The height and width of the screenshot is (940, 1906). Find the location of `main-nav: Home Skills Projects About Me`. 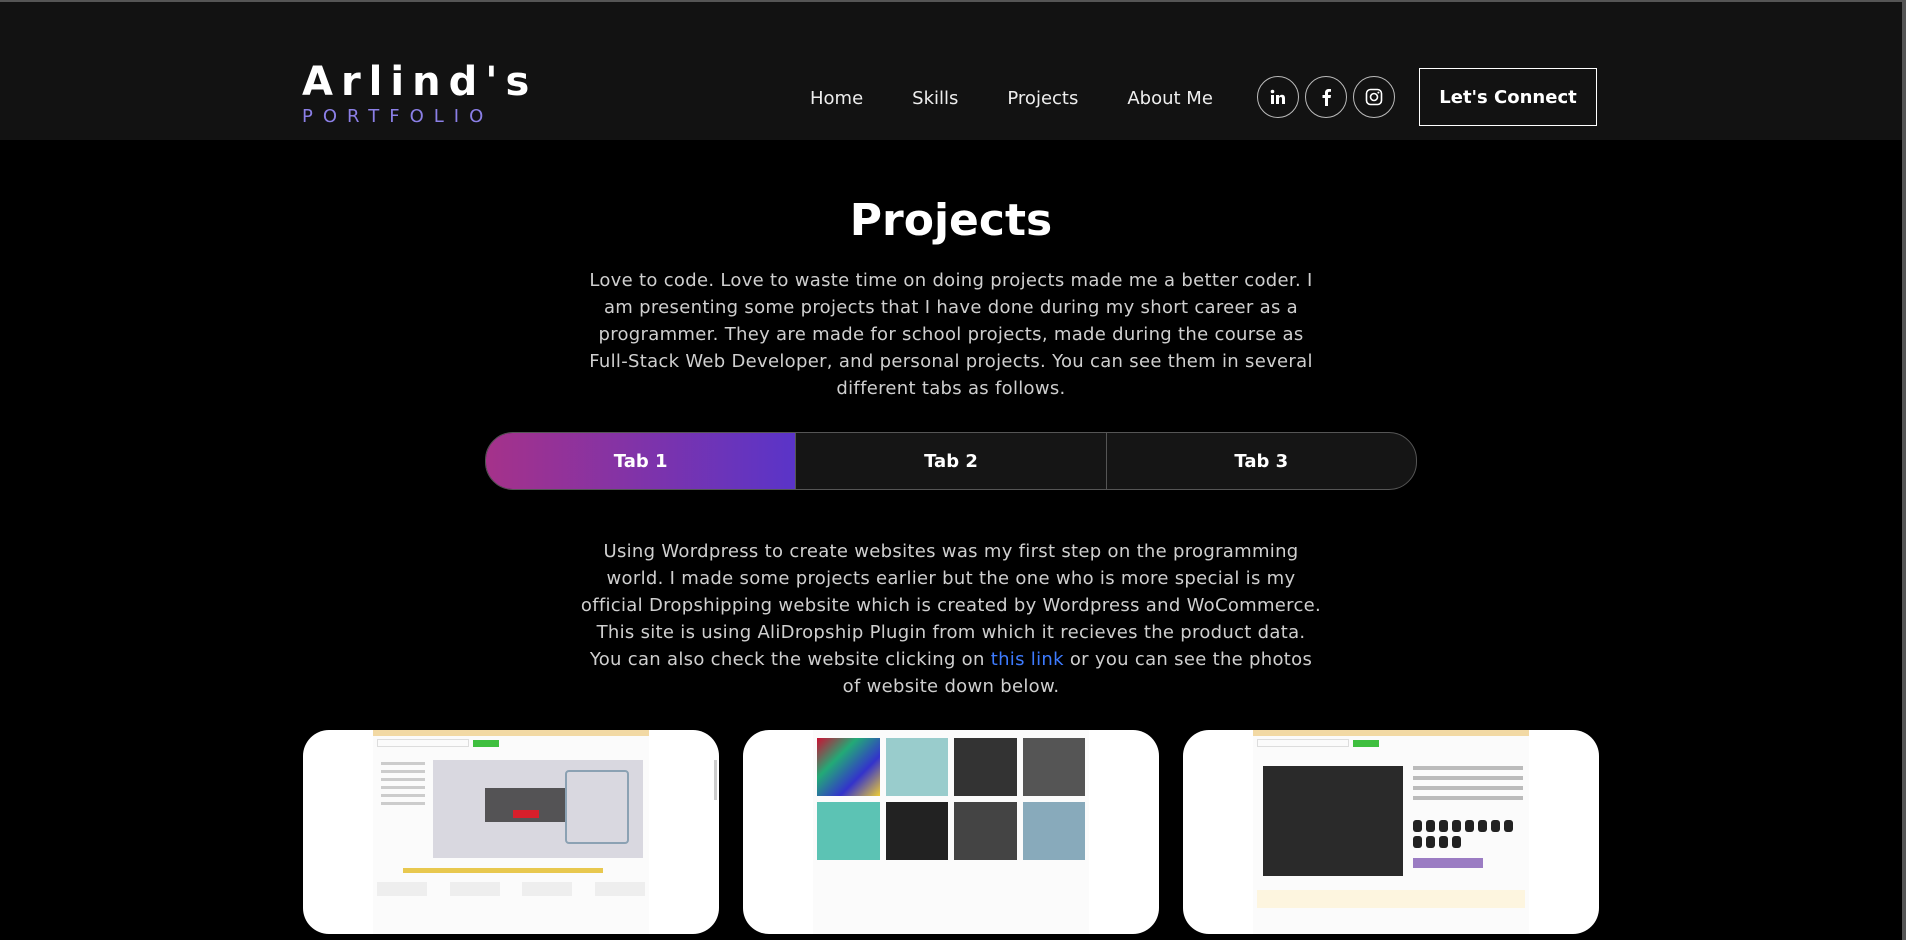

main-nav: Home Skills Projects About Me is located at coordinates (1036, 98).